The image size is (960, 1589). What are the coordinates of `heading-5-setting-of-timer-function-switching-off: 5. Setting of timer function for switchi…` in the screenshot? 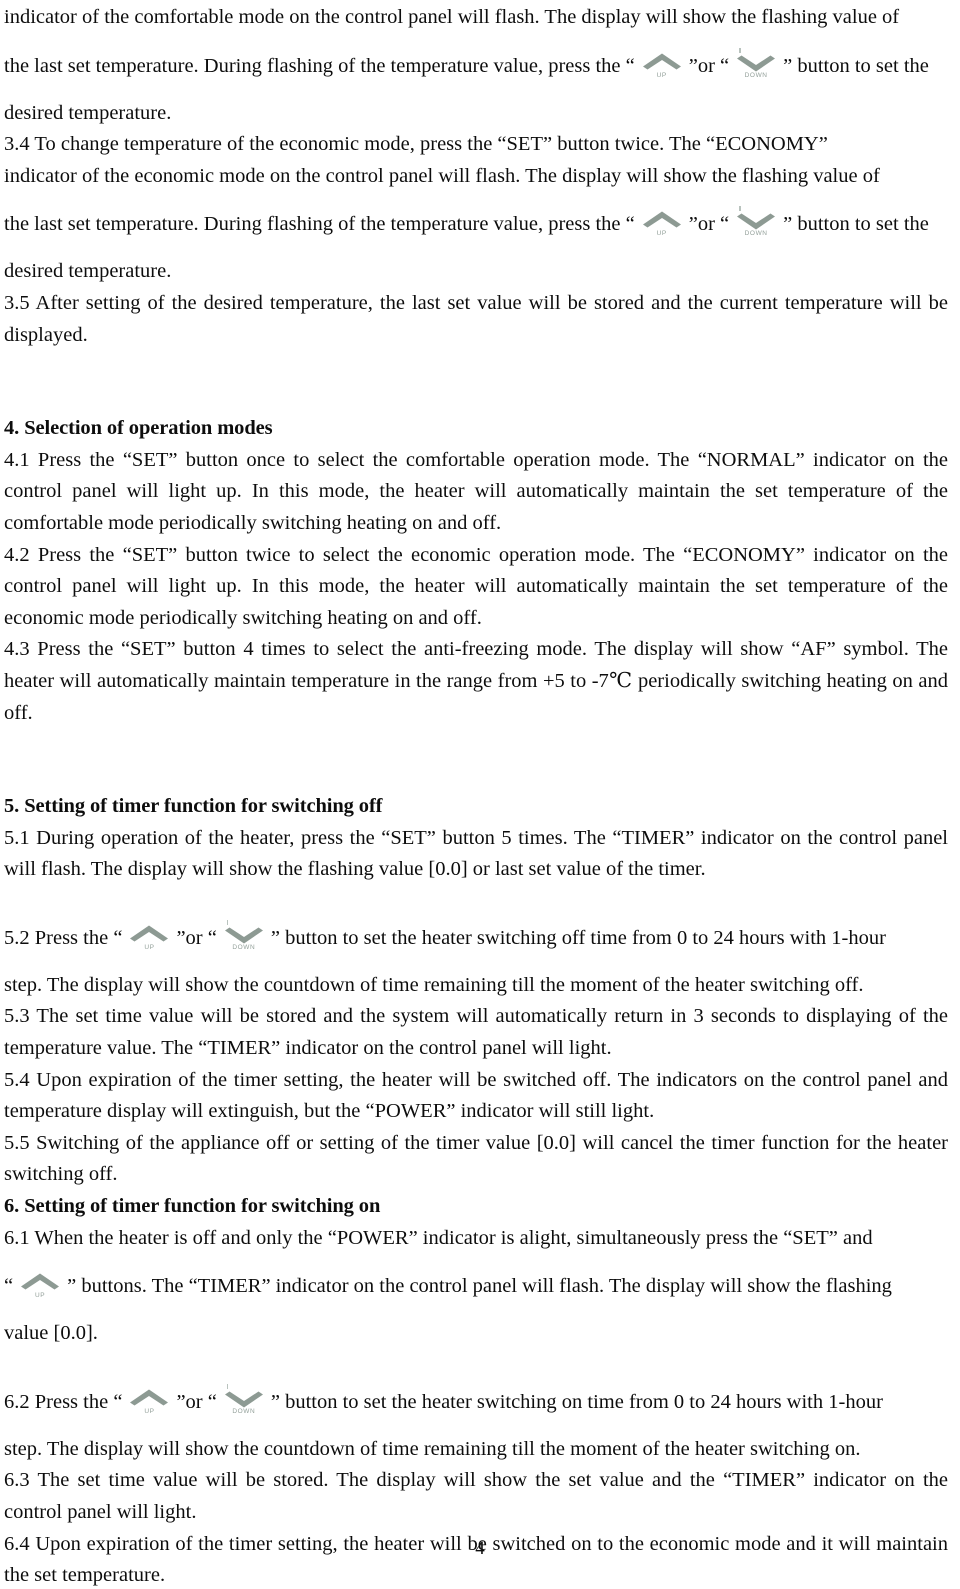 It's located at (193, 806).